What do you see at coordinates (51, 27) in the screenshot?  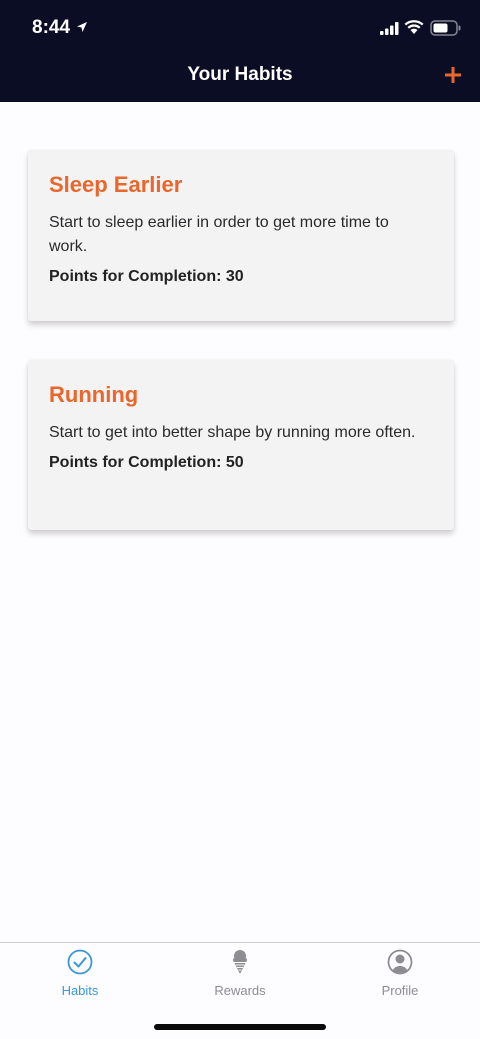 I see `status-time: 8:44` at bounding box center [51, 27].